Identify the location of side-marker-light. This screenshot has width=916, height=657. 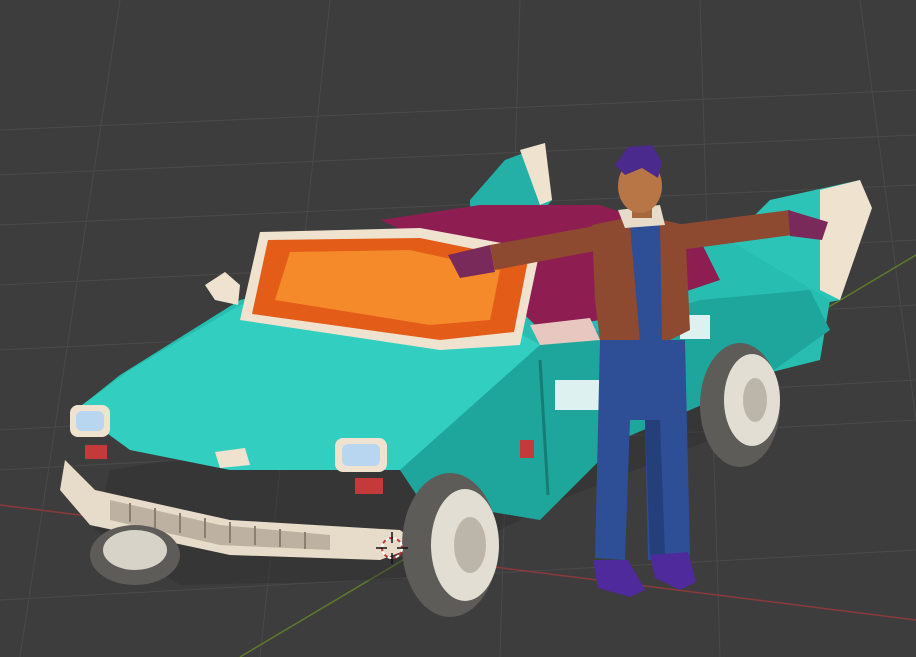
(527, 449).